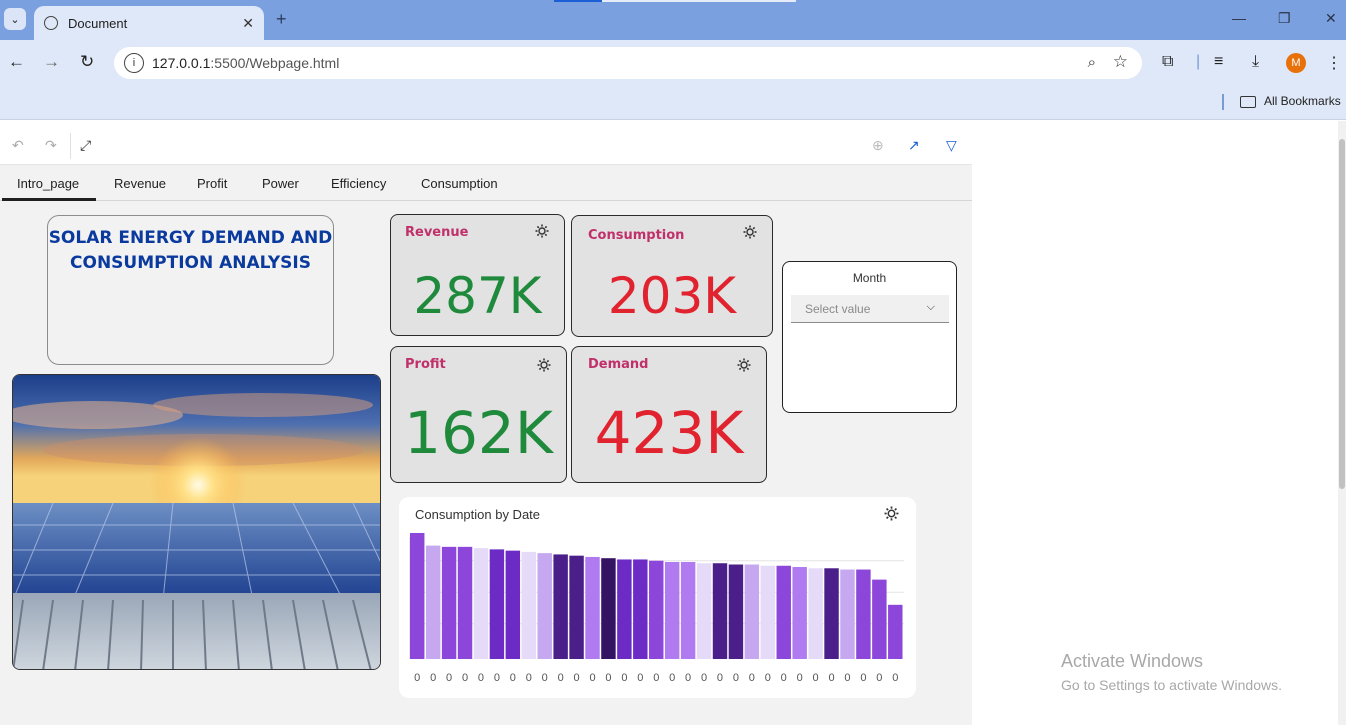  Describe the element at coordinates (1342, 314) in the screenshot. I see `scrollbar-thumb` at that location.